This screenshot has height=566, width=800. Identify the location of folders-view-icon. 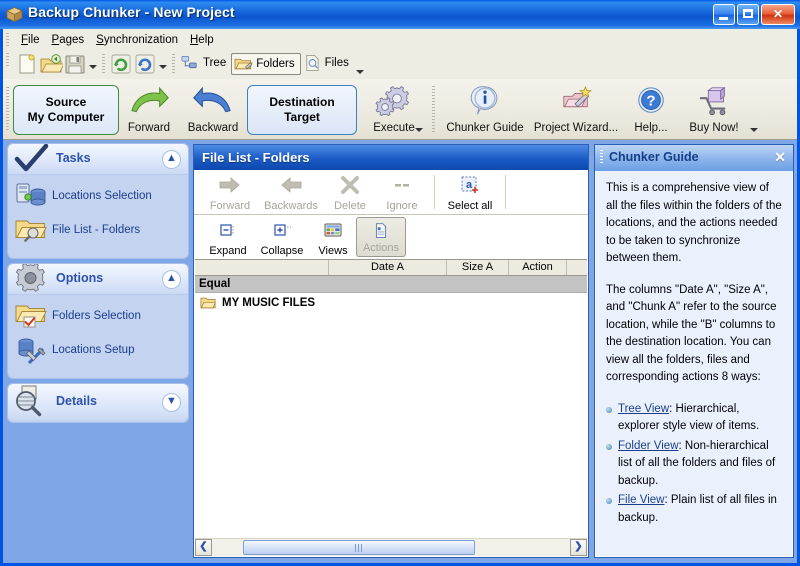
(243, 64).